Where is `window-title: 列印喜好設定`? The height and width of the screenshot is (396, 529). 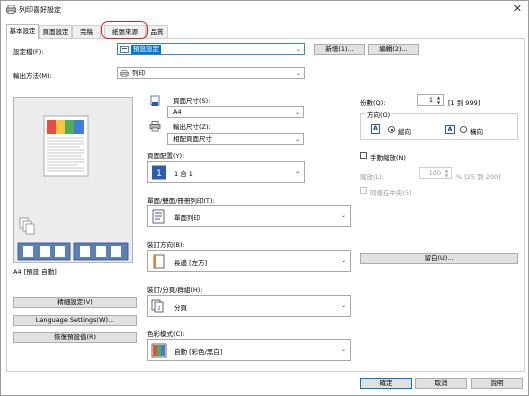
window-title: 列印喜好設定 is located at coordinates (40, 10).